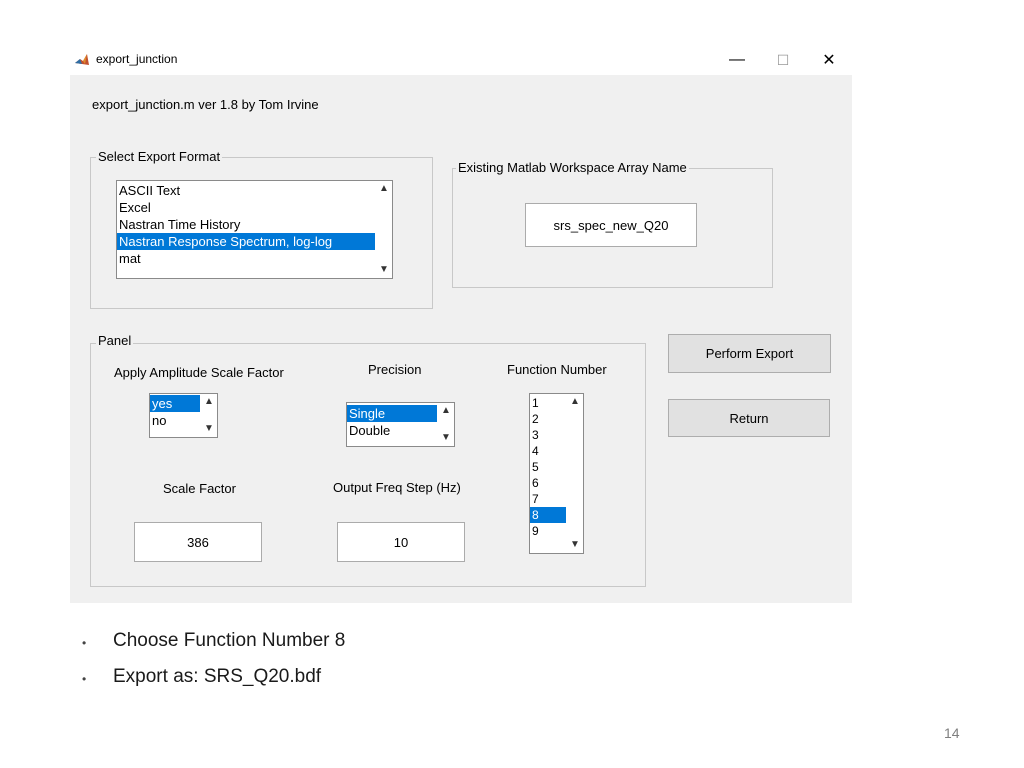  What do you see at coordinates (397, 487) in the screenshot?
I see `output-freq-step-label: Output Freq Step (Hz)` at bounding box center [397, 487].